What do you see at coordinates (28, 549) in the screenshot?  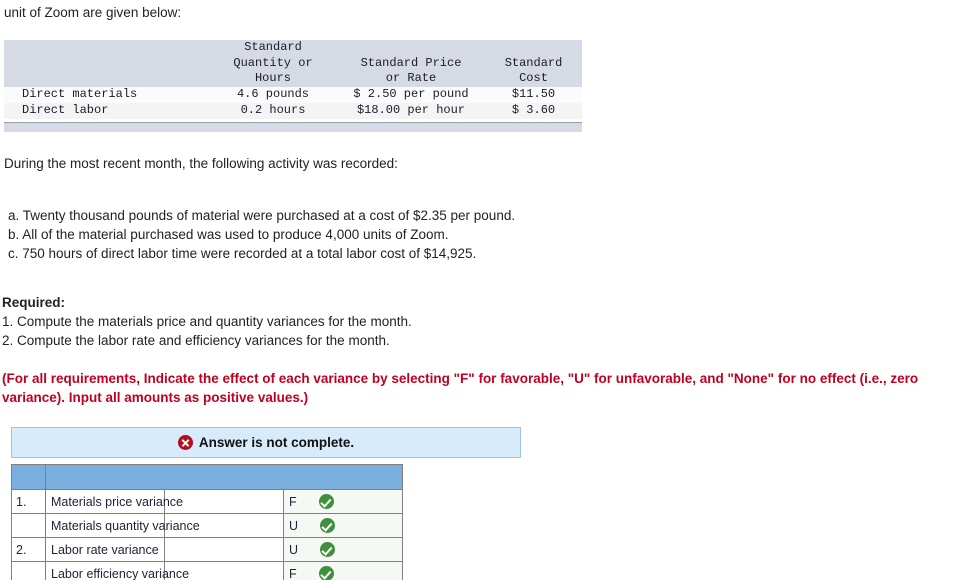 I see `row-number-2: 2.` at bounding box center [28, 549].